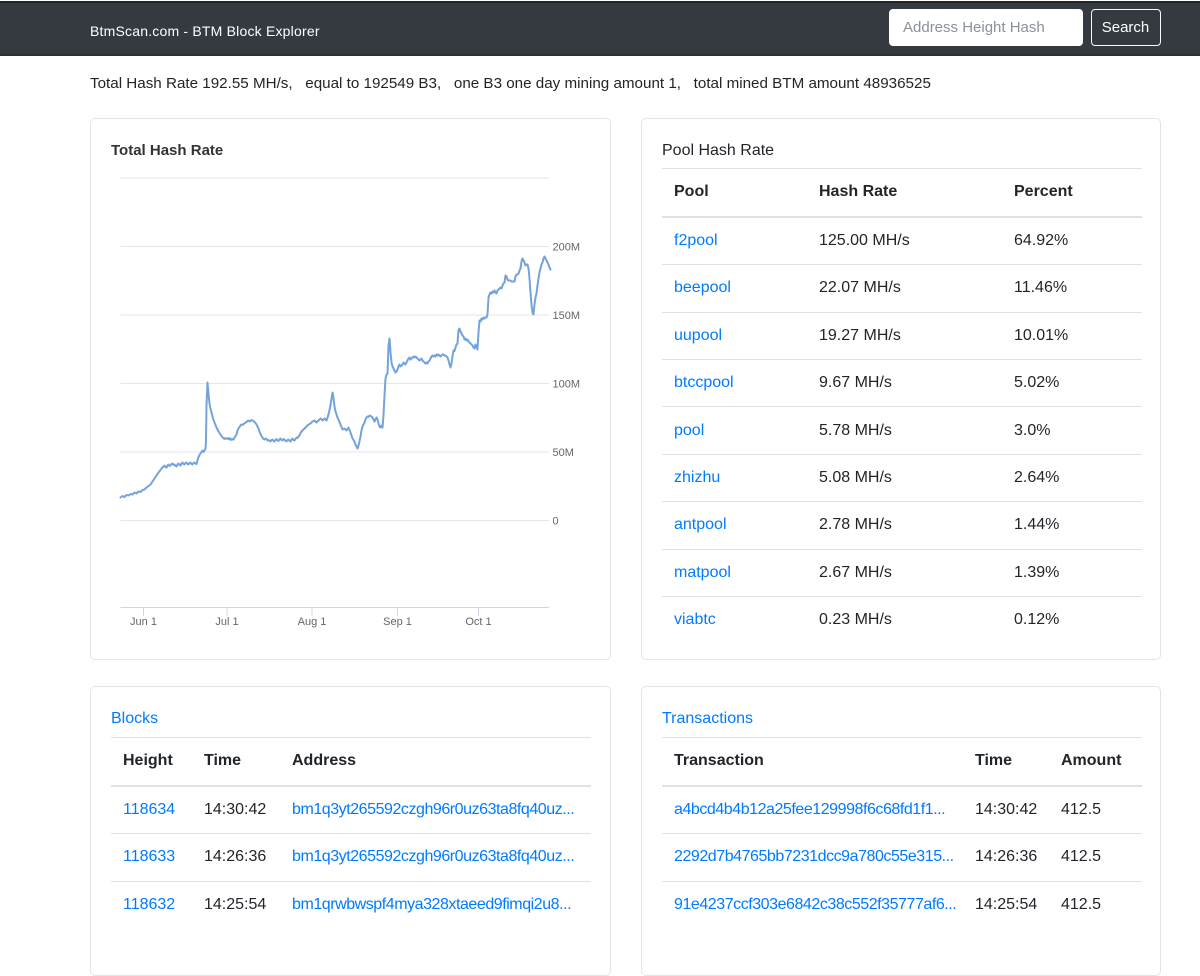  I want to click on svg-text: 200M, so click(567, 248).